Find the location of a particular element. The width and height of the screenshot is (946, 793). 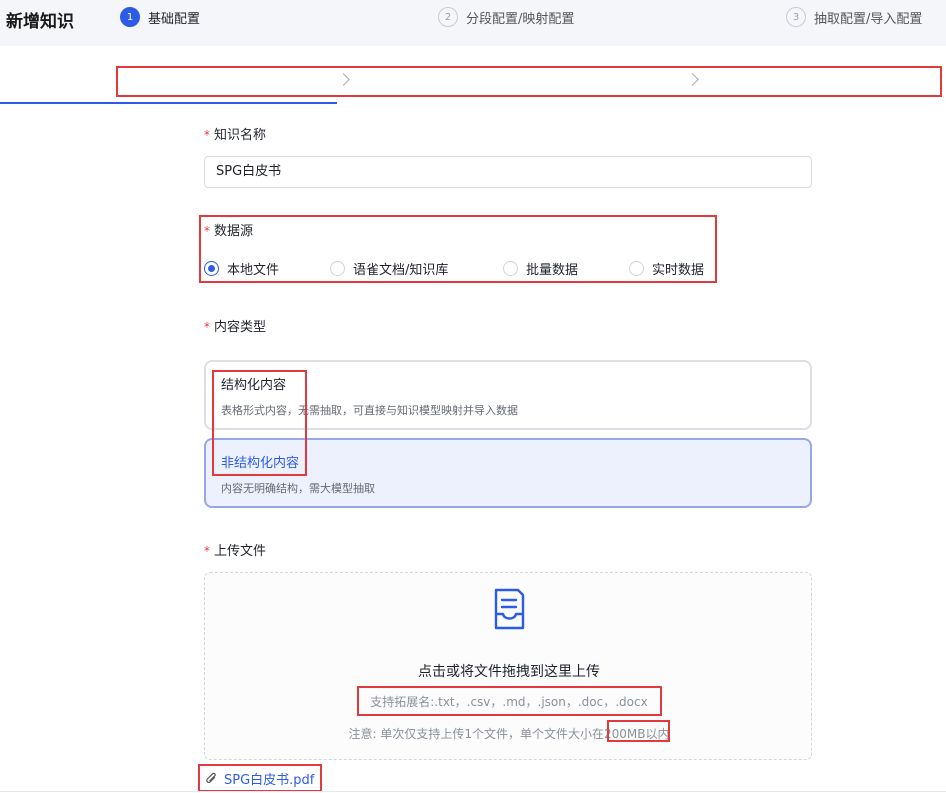

step-segment-config: 2 分段配置/映射配置 is located at coordinates (506, 17).